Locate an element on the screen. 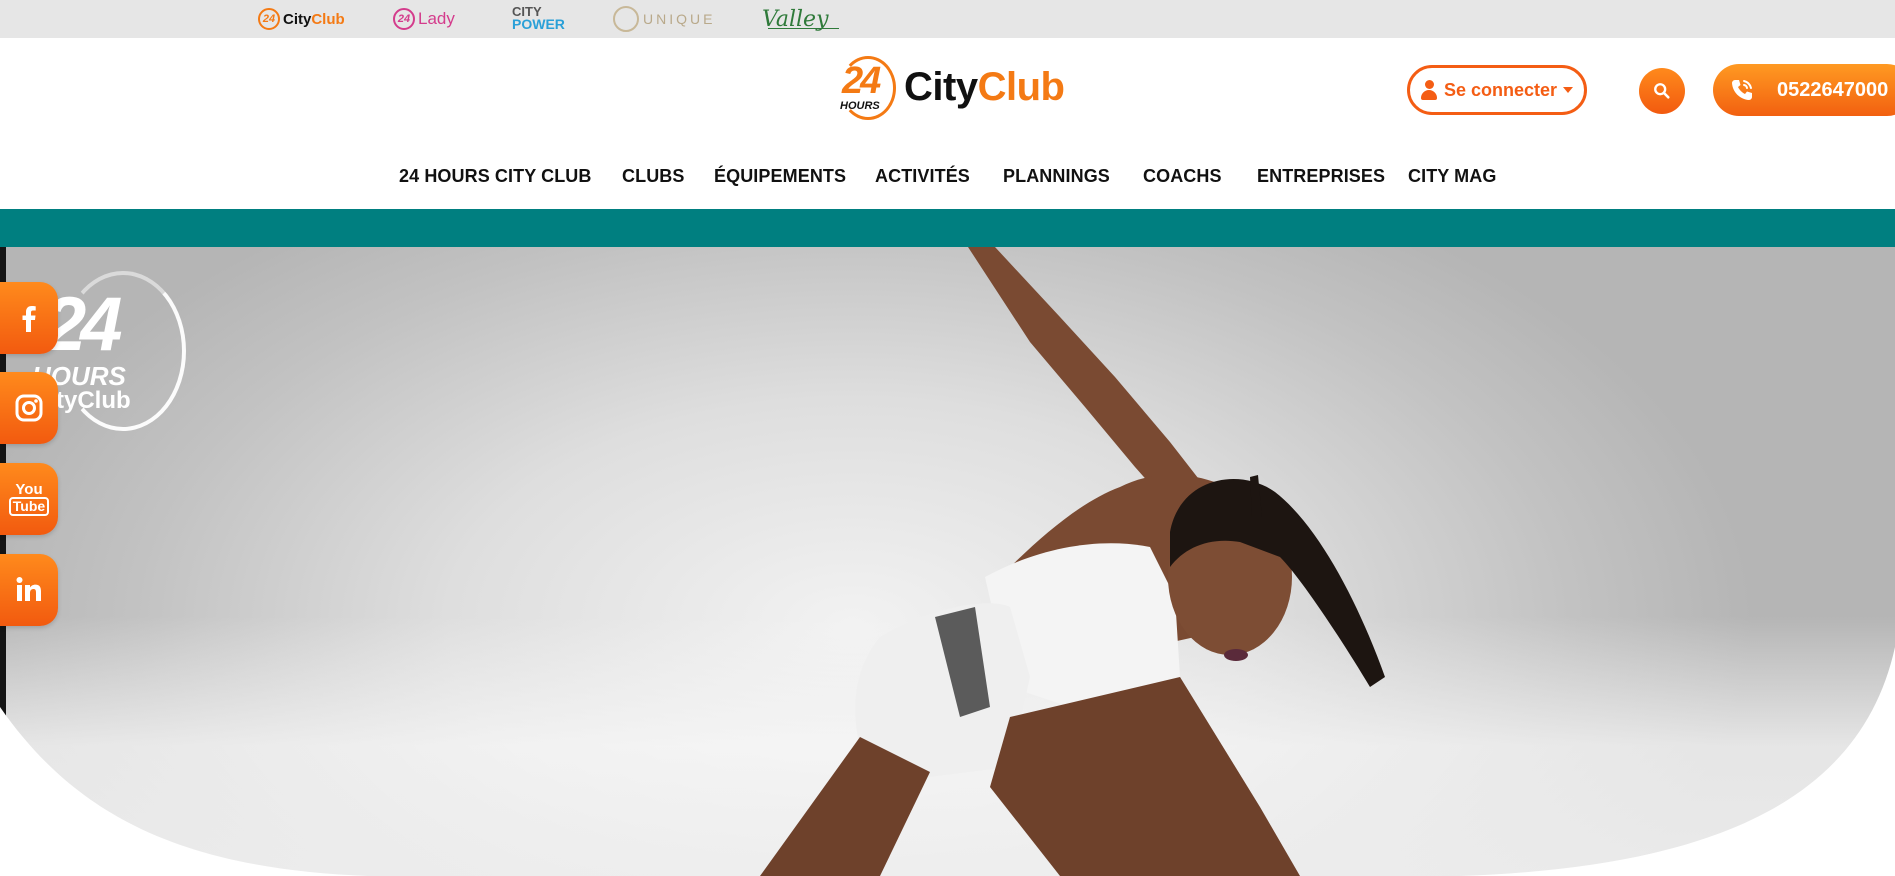 The image size is (1895, 876). brand-link-valley: Valley is located at coordinates (800, 19).